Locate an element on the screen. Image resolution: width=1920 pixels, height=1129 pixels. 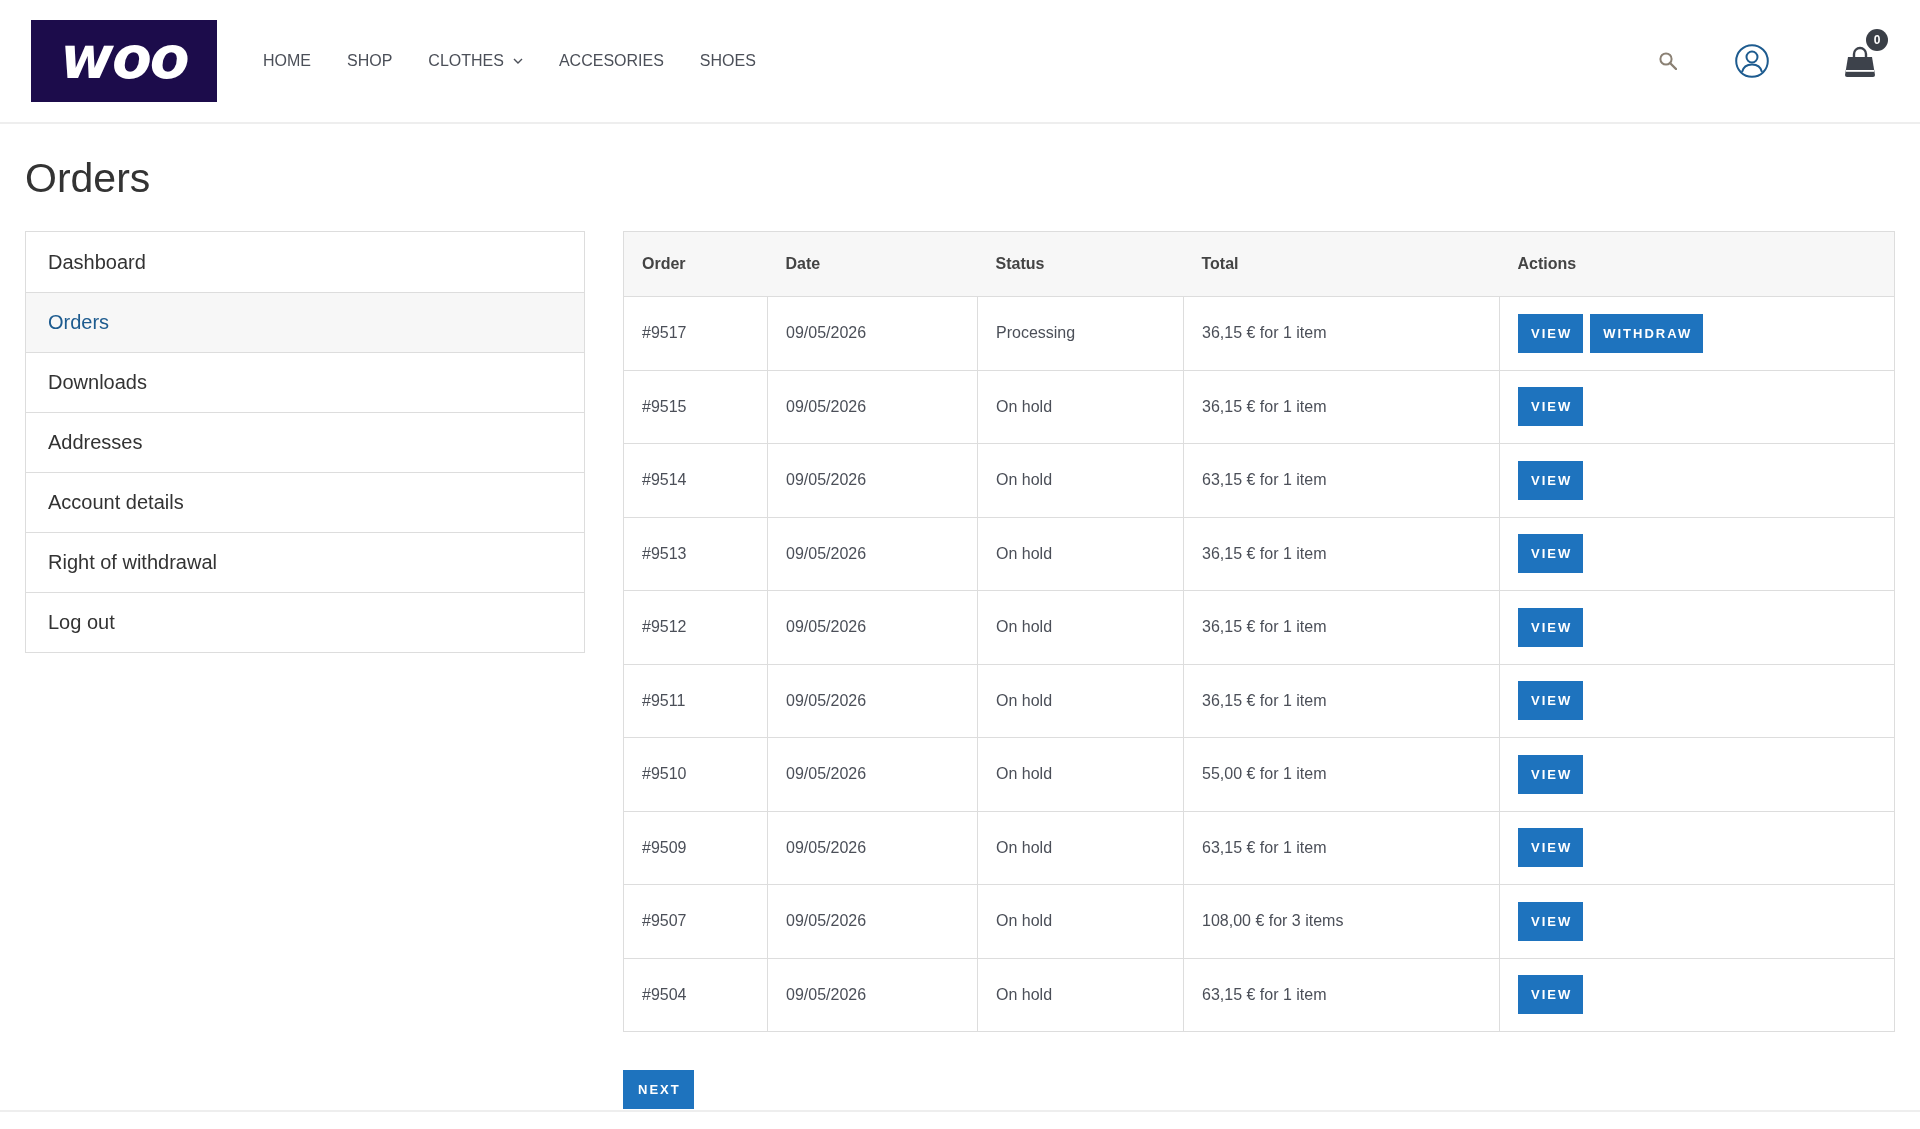
action-button: WITHDRAW is located at coordinates (1647, 333).